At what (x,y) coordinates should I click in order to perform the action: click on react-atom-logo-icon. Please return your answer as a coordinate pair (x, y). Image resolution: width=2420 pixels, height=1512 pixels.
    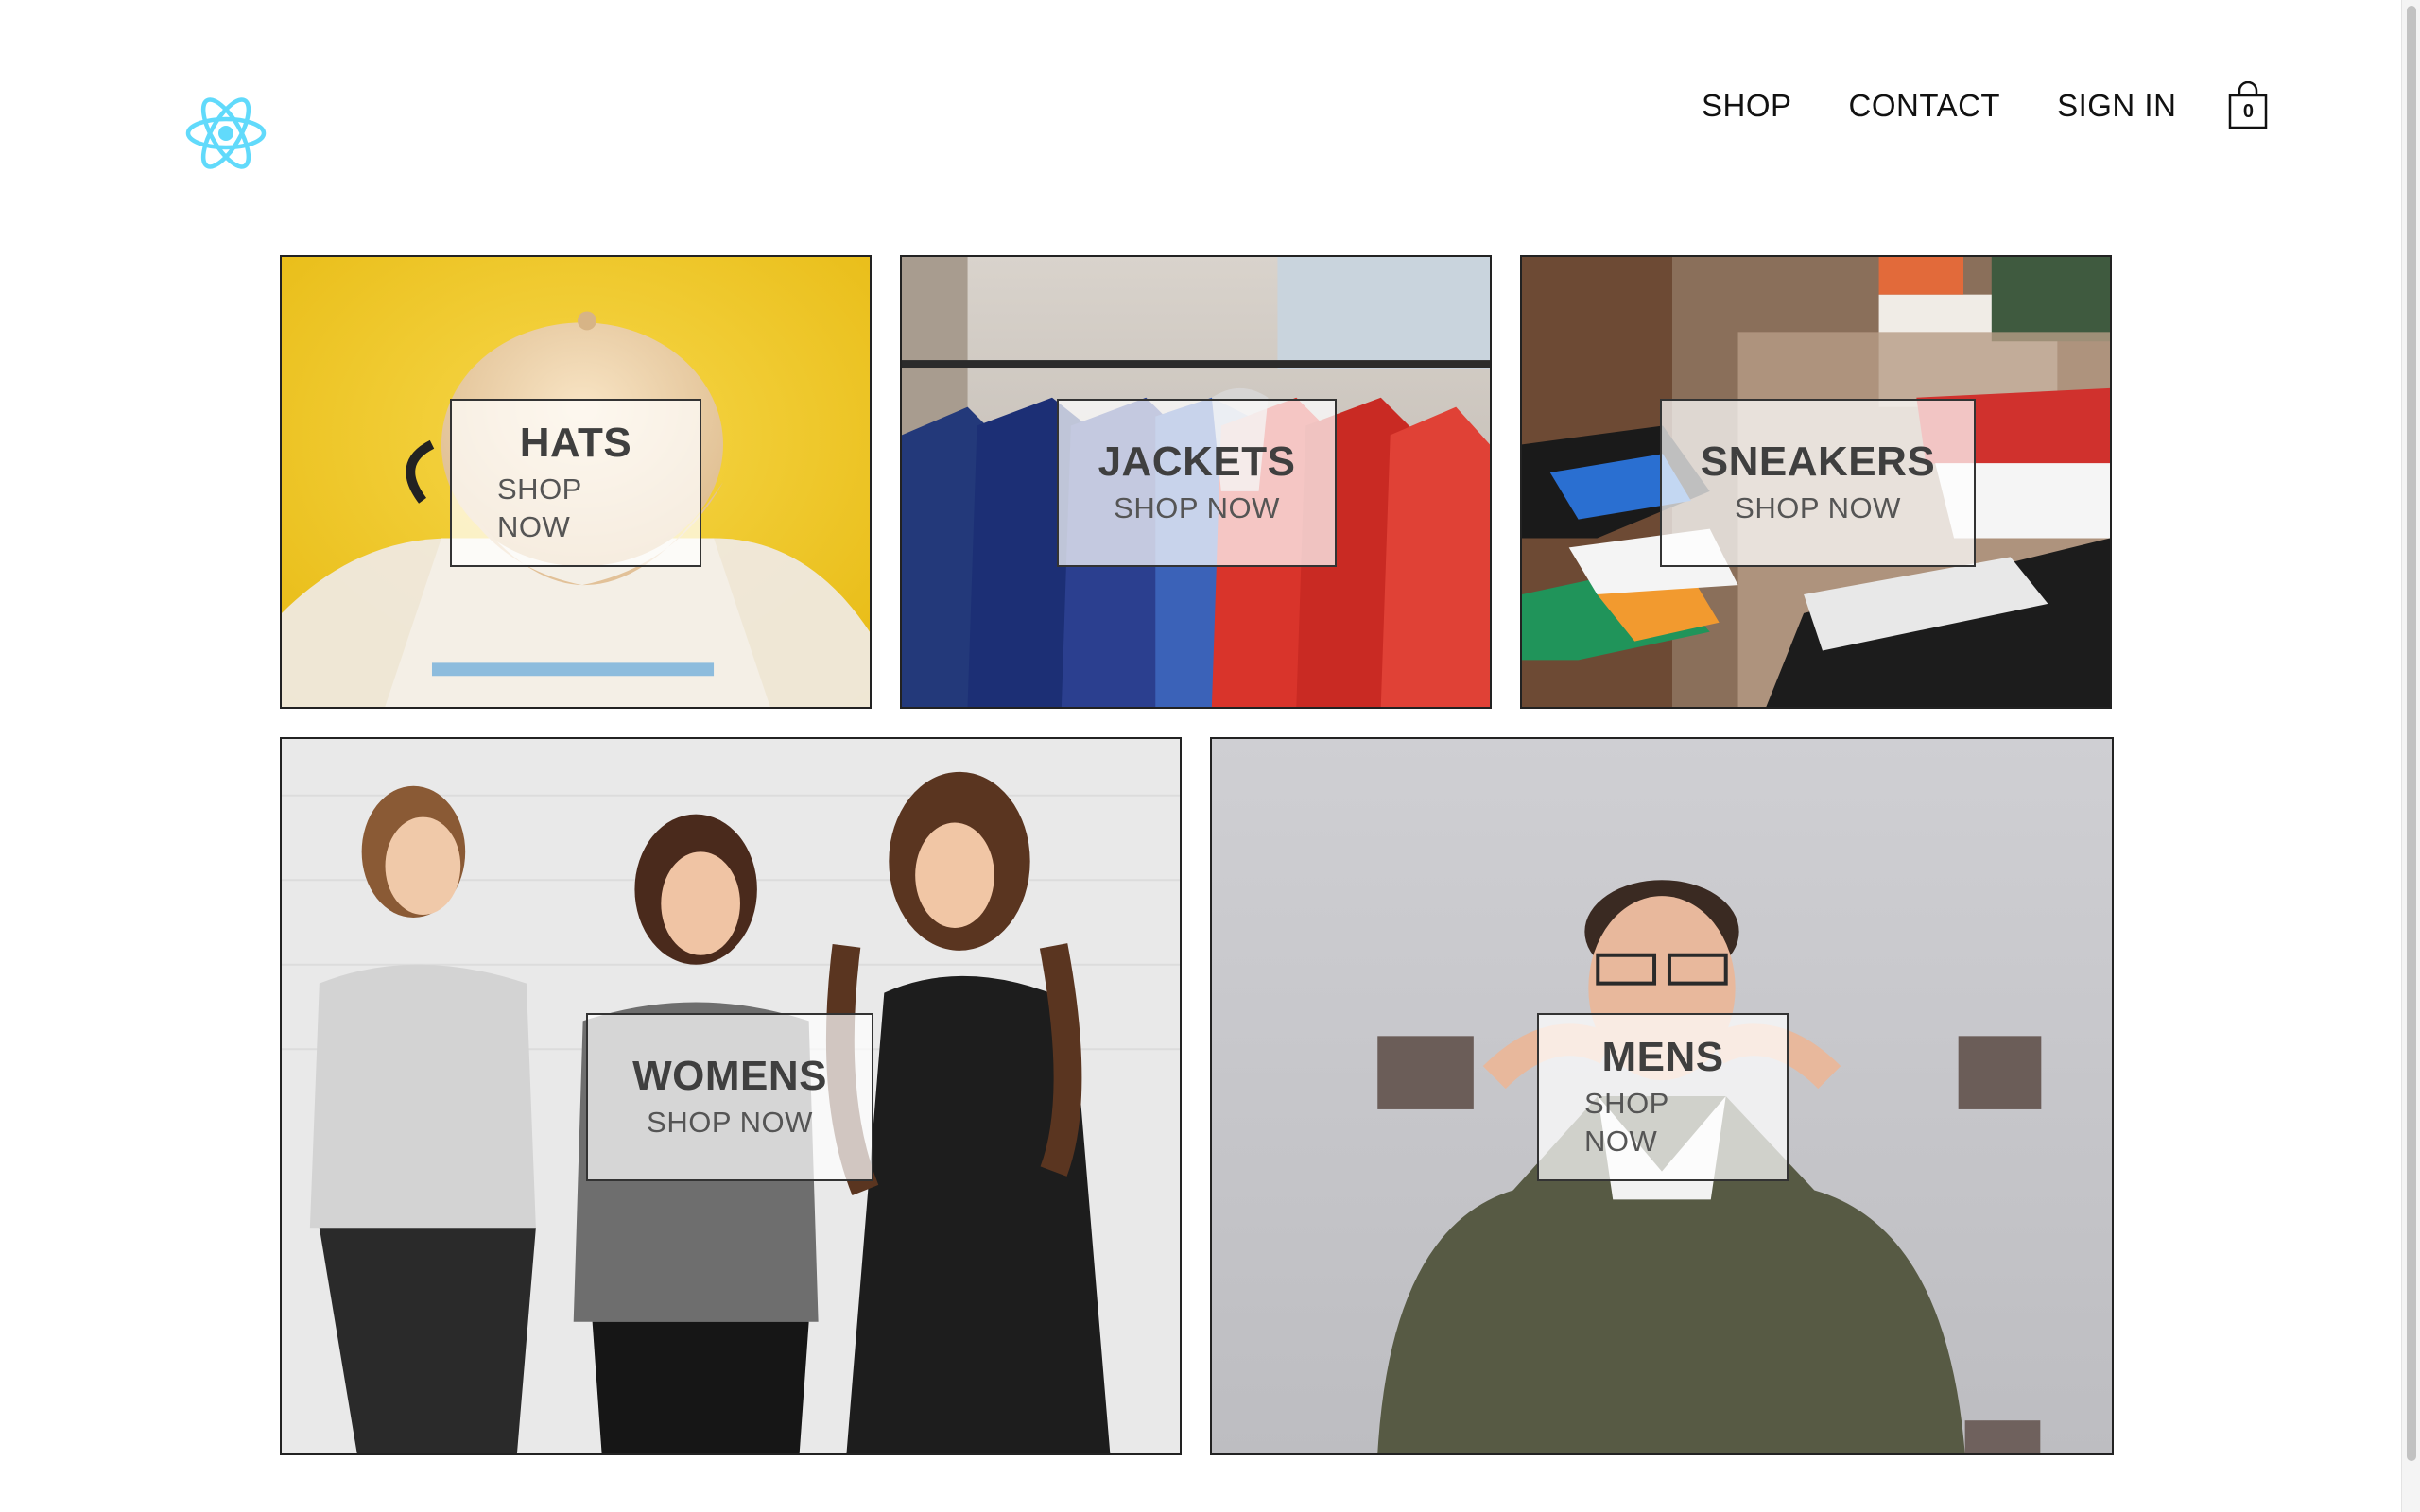
    Looking at the image, I should click on (226, 133).